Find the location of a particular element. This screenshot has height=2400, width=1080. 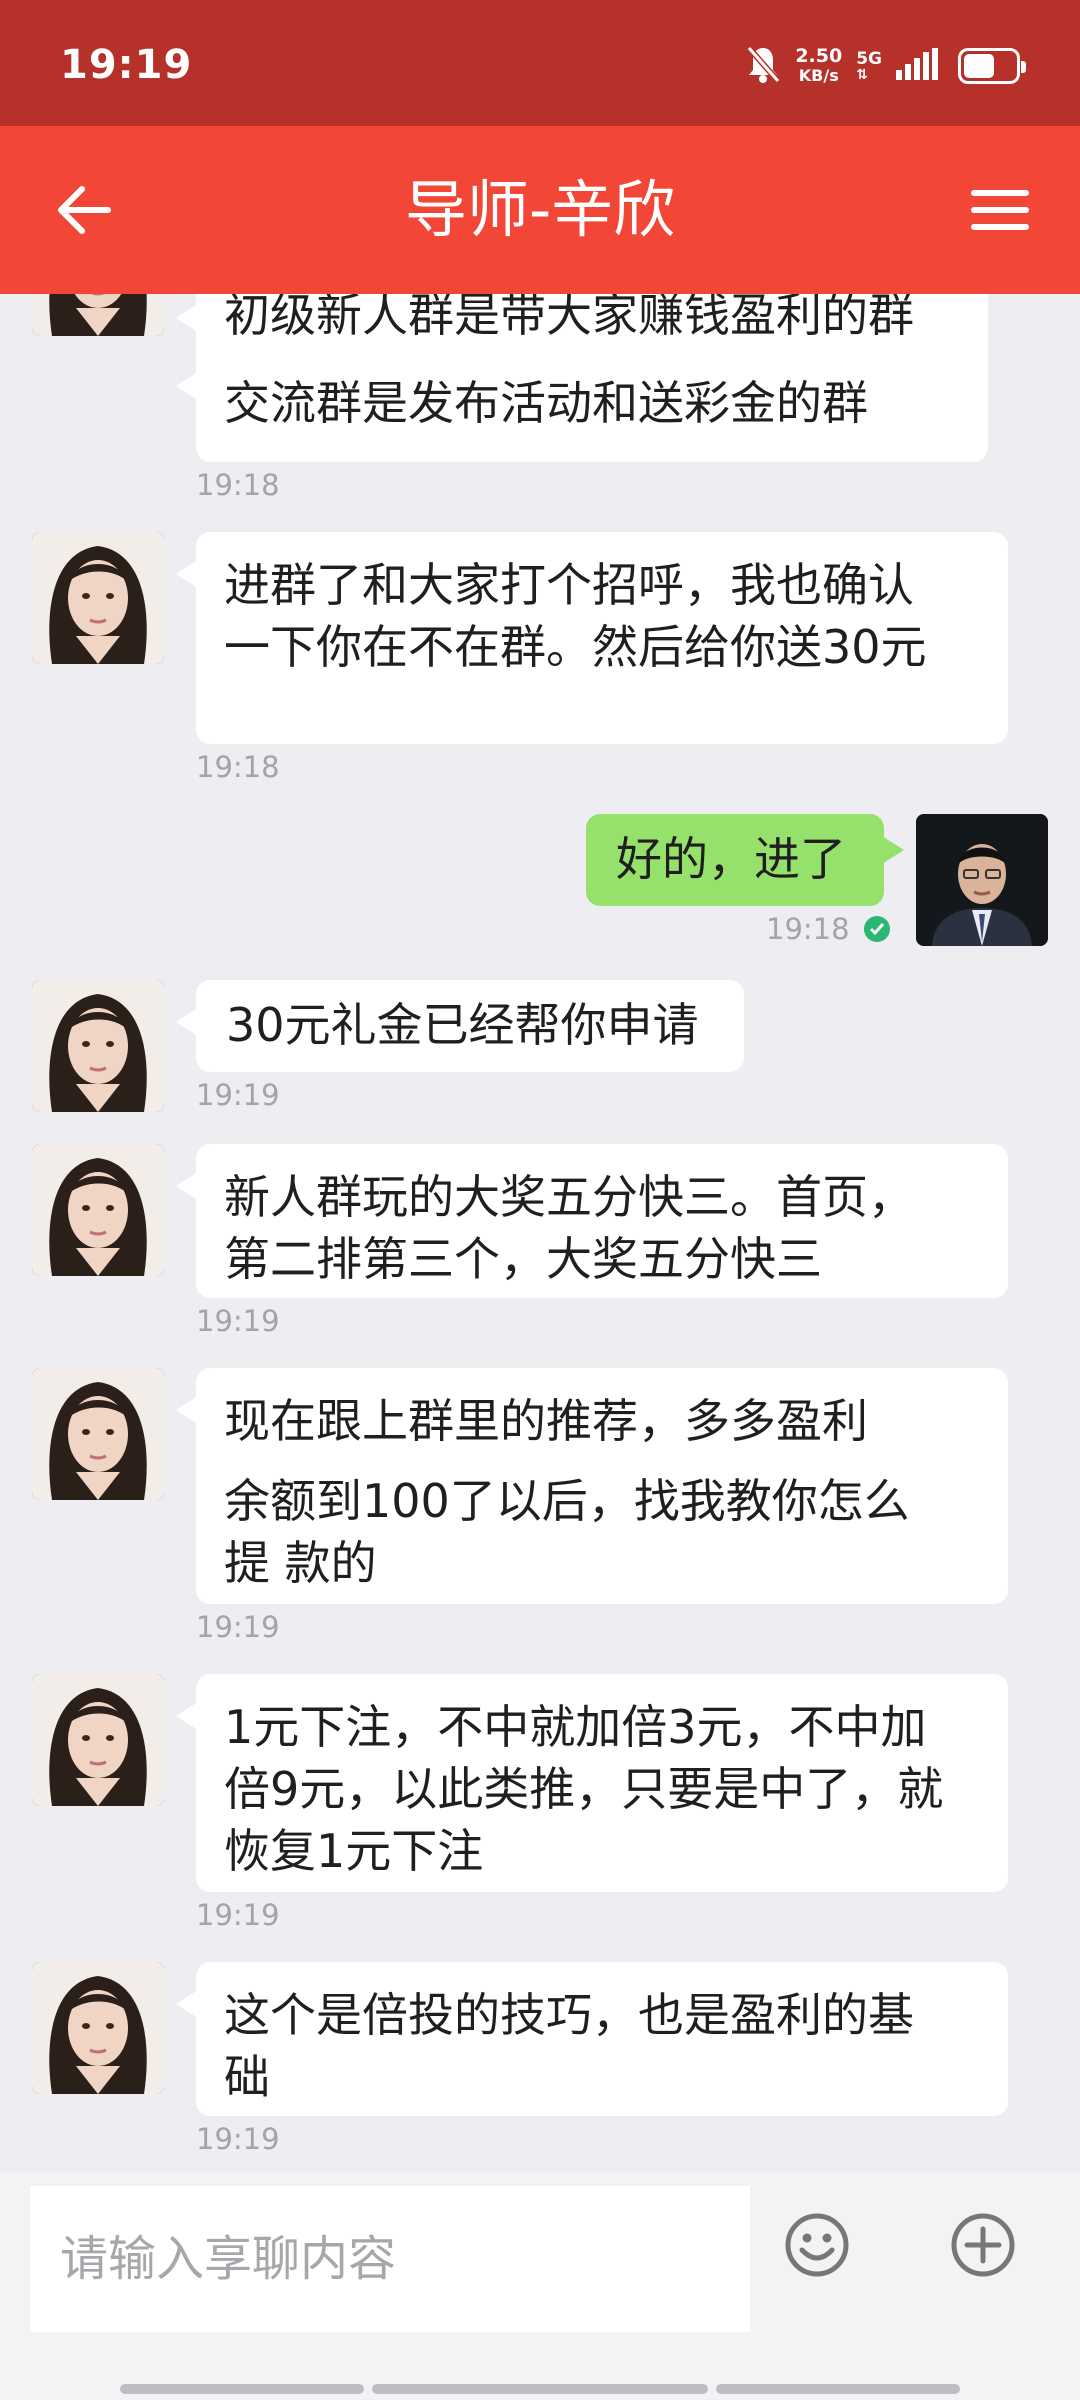

message-bubble: 新人群玩的大奖五分快三。首页， 第二排第三个，大奖五分快三 is located at coordinates (592, 1221).